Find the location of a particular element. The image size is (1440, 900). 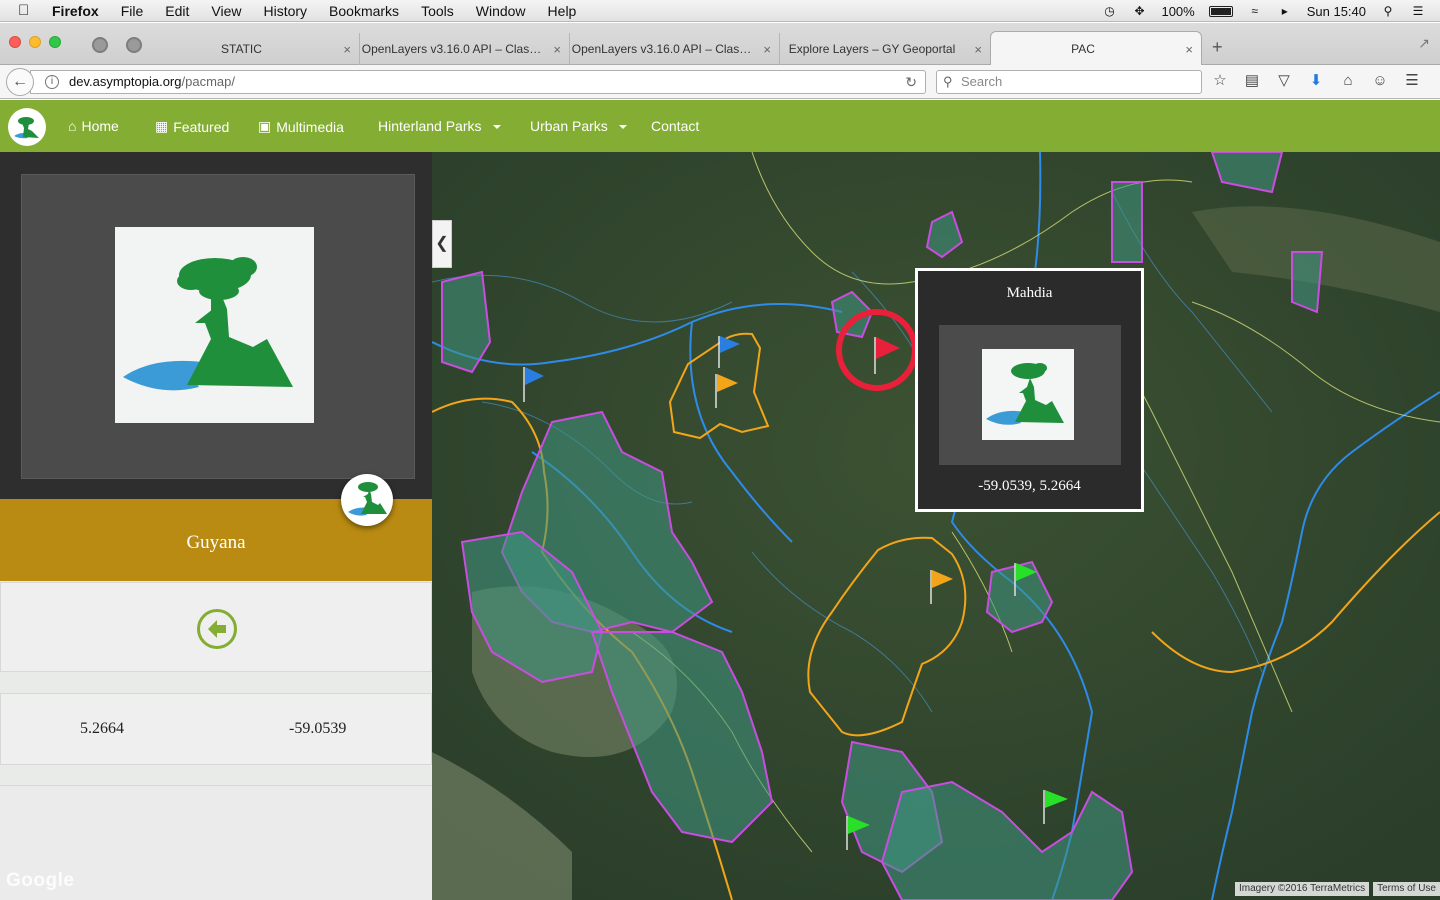

collapse-sidebar-button: ❮ is located at coordinates (442, 244).